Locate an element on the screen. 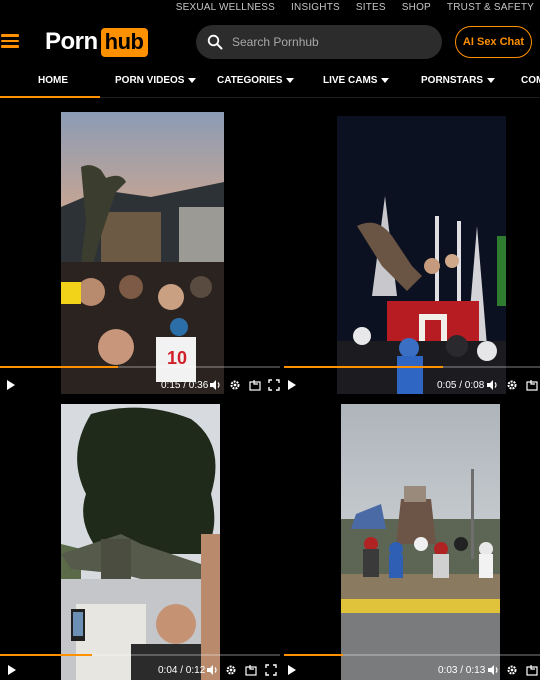 The height and width of the screenshot is (680, 540). video-time-3: 0:04 / 0:12 is located at coordinates (182, 670).